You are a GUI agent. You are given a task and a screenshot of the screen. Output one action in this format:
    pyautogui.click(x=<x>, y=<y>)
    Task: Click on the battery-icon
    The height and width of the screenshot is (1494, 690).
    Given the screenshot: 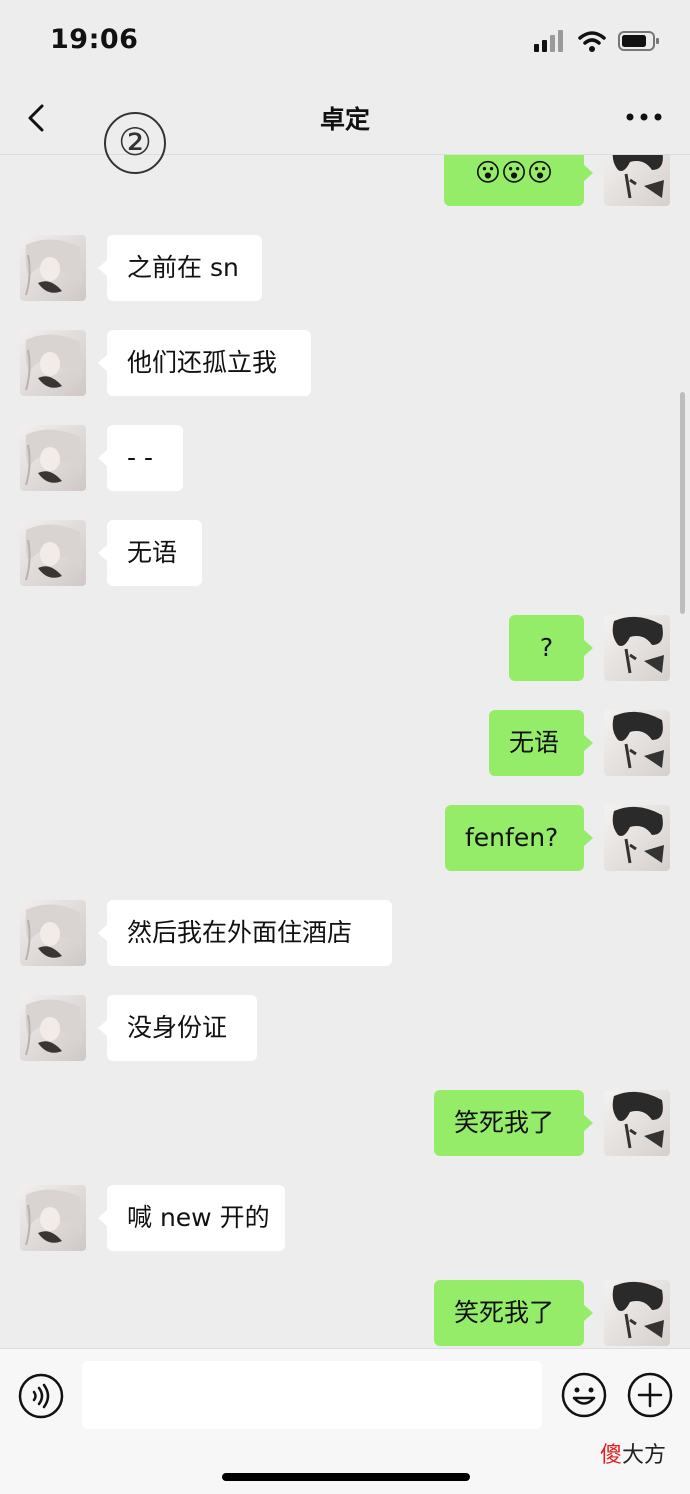 What is the action you would take?
    pyautogui.click(x=638, y=41)
    